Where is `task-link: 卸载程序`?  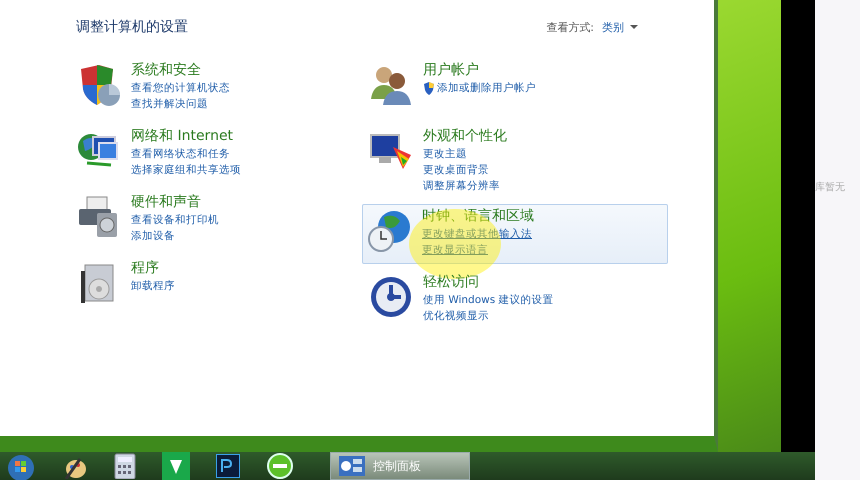
task-link: 卸载程序 is located at coordinates (153, 286).